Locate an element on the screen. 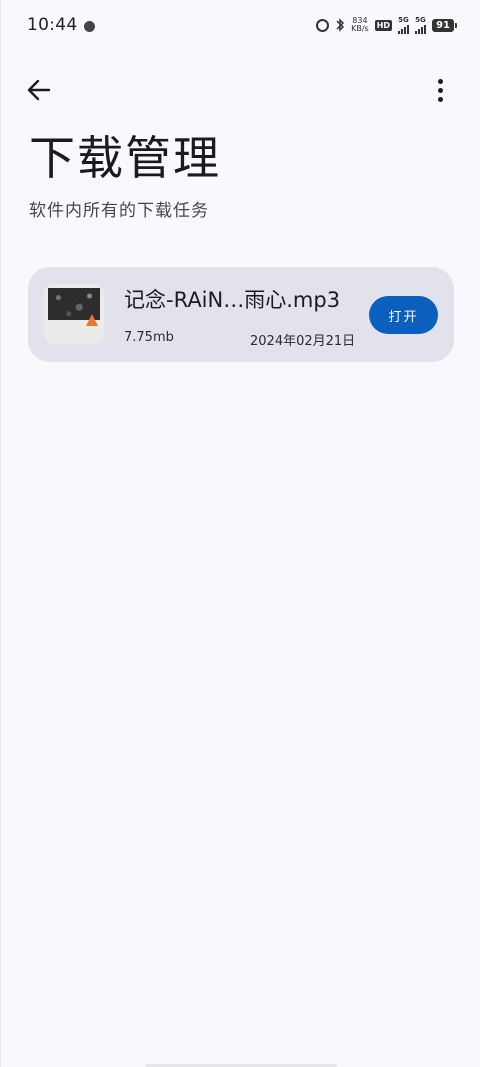 The image size is (480, 1067). globe-icon is located at coordinates (89, 26).